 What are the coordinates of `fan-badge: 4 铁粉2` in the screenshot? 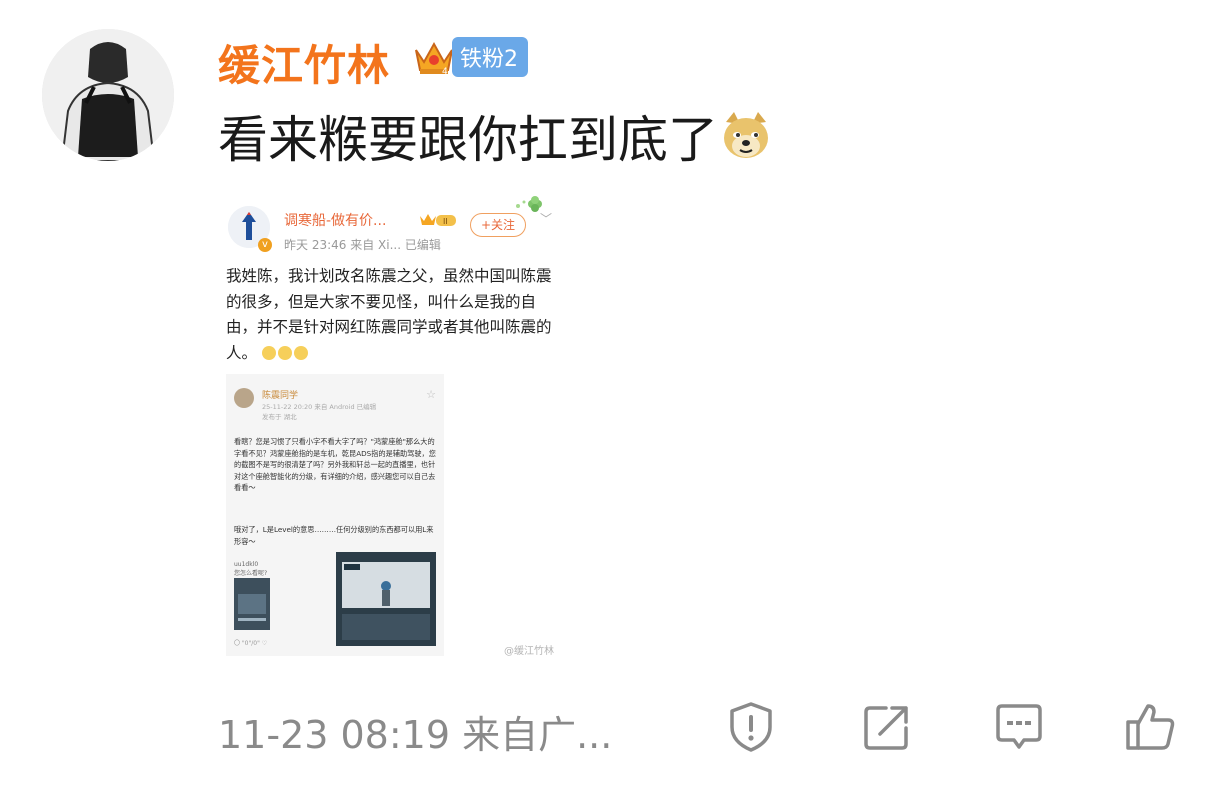 It's located at (470, 57).